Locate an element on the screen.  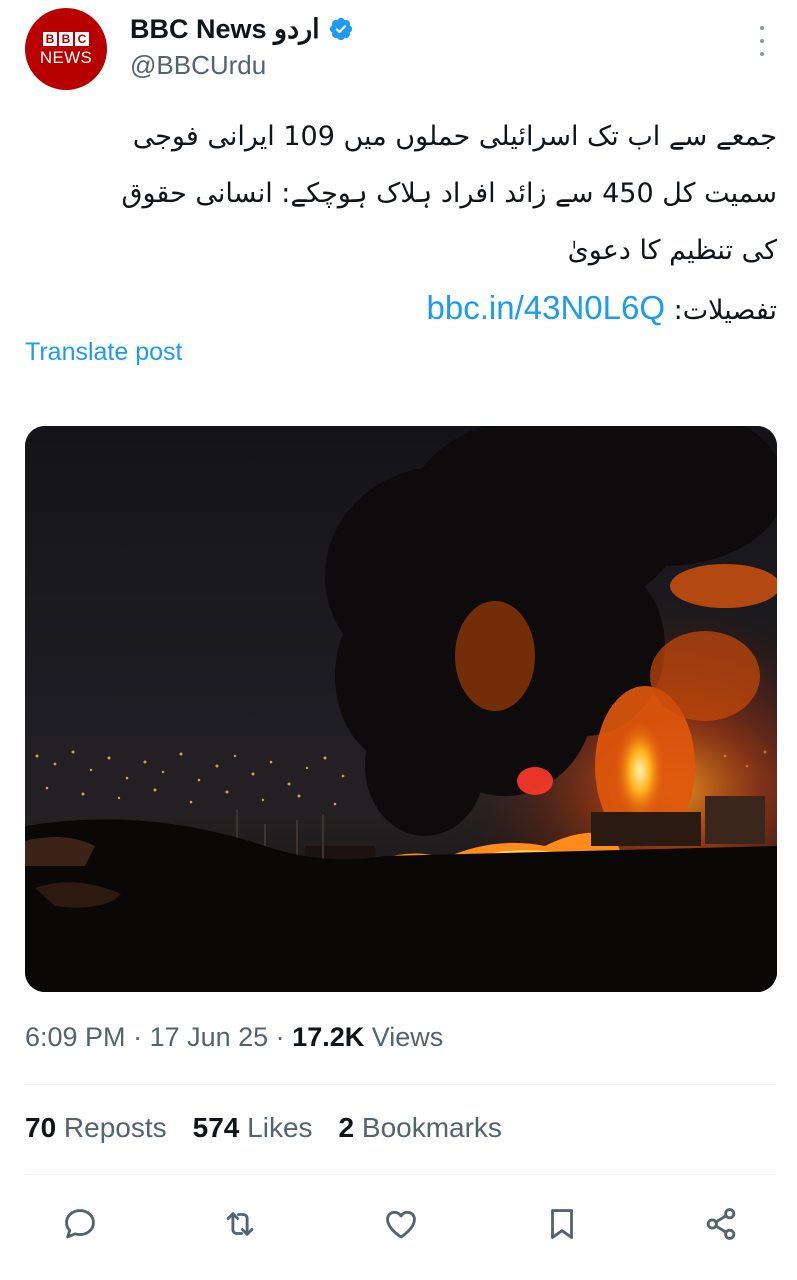
bbc-logo-blocks: B B C is located at coordinates (66, 39).